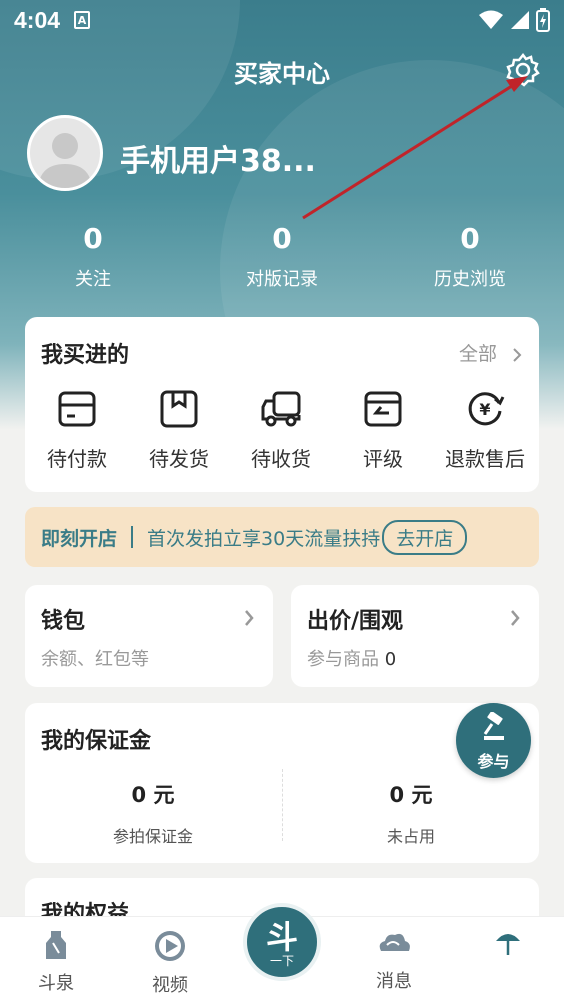  I want to click on cloud-icon, so click(394, 942).